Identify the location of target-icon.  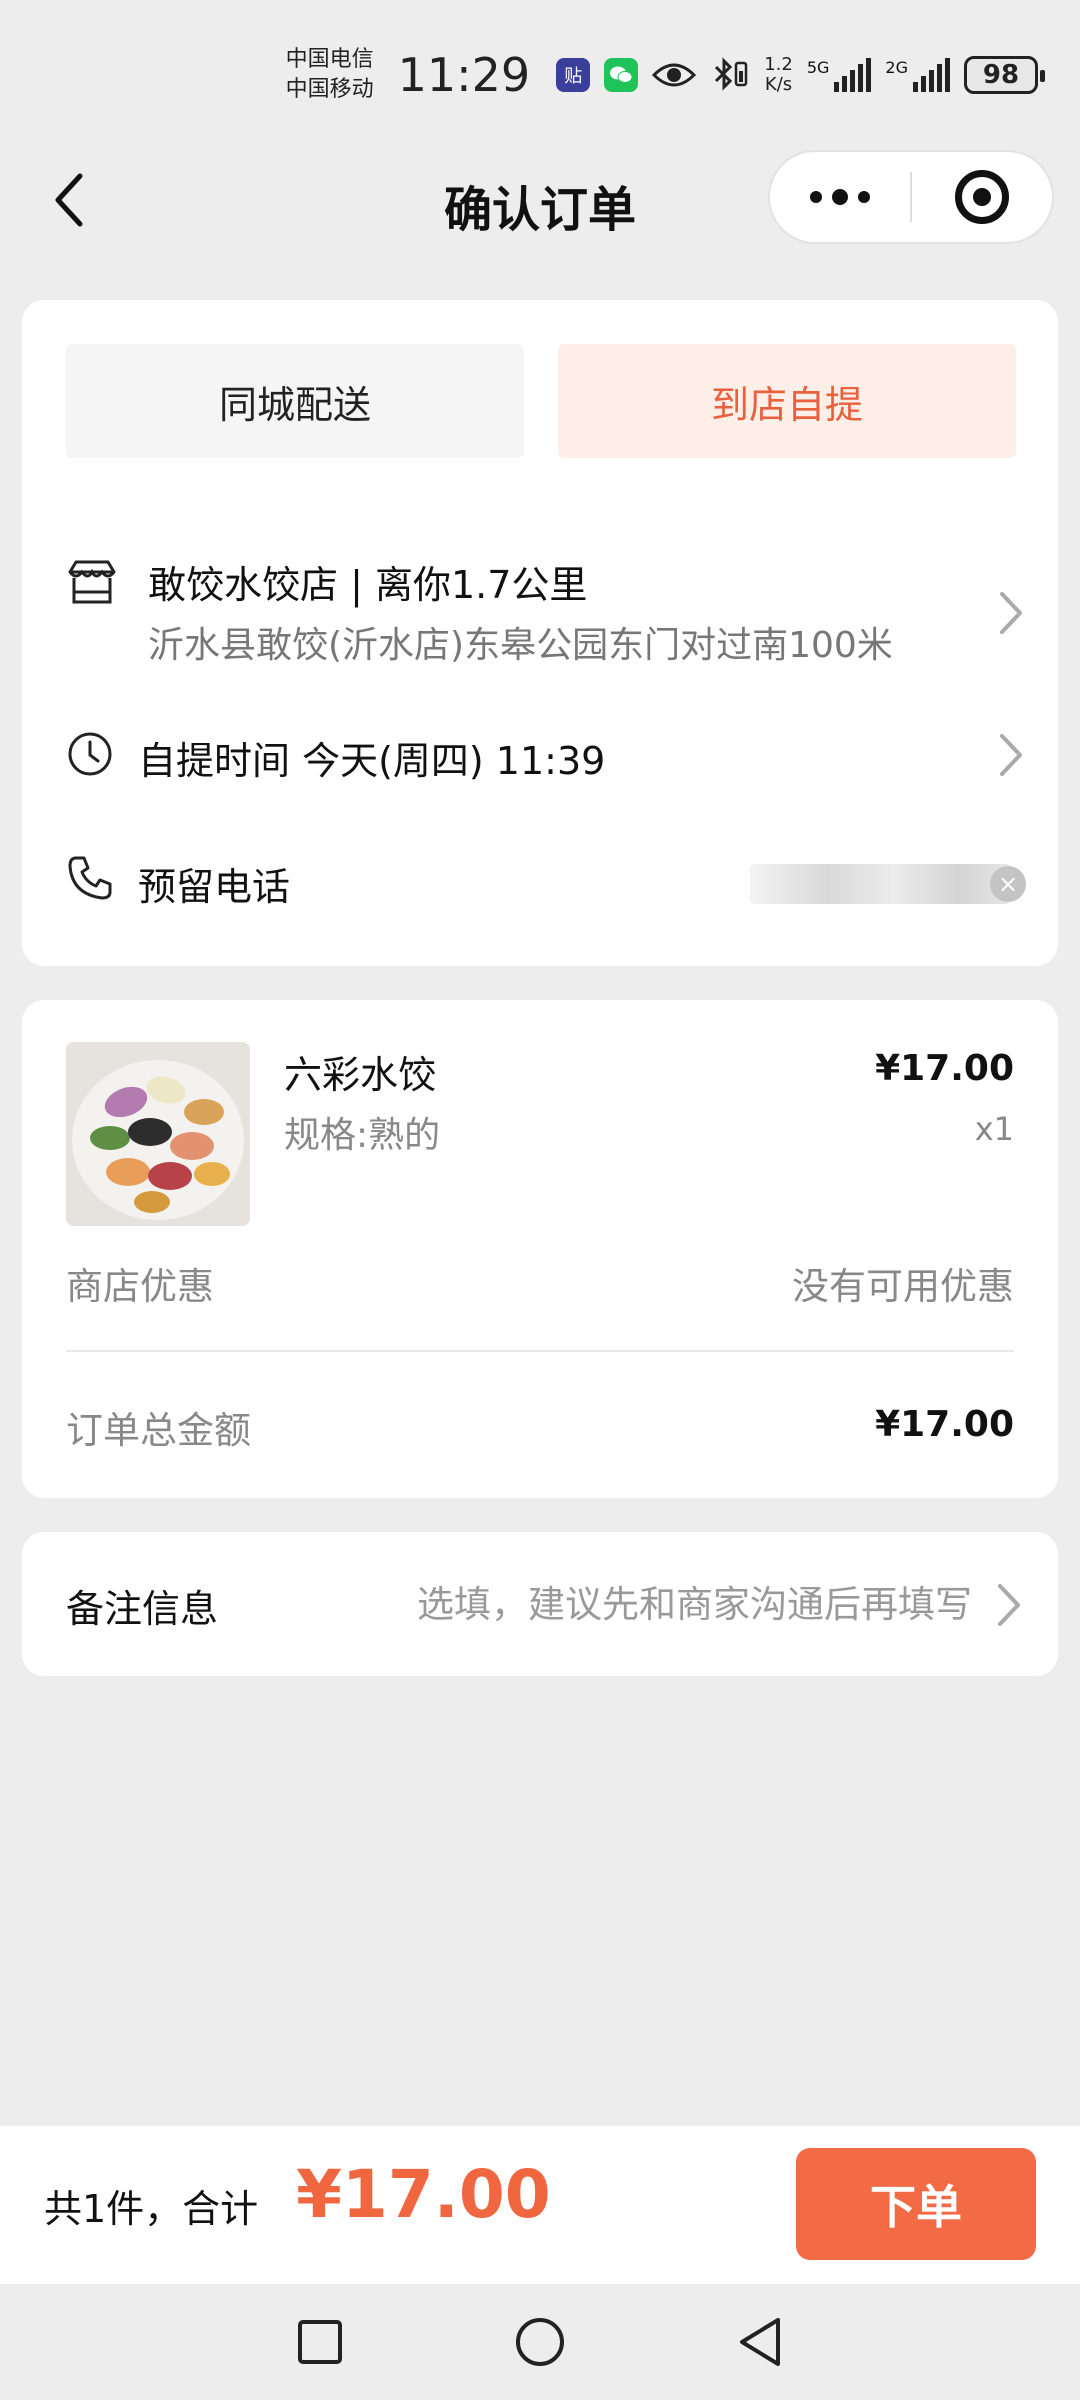
(981, 197).